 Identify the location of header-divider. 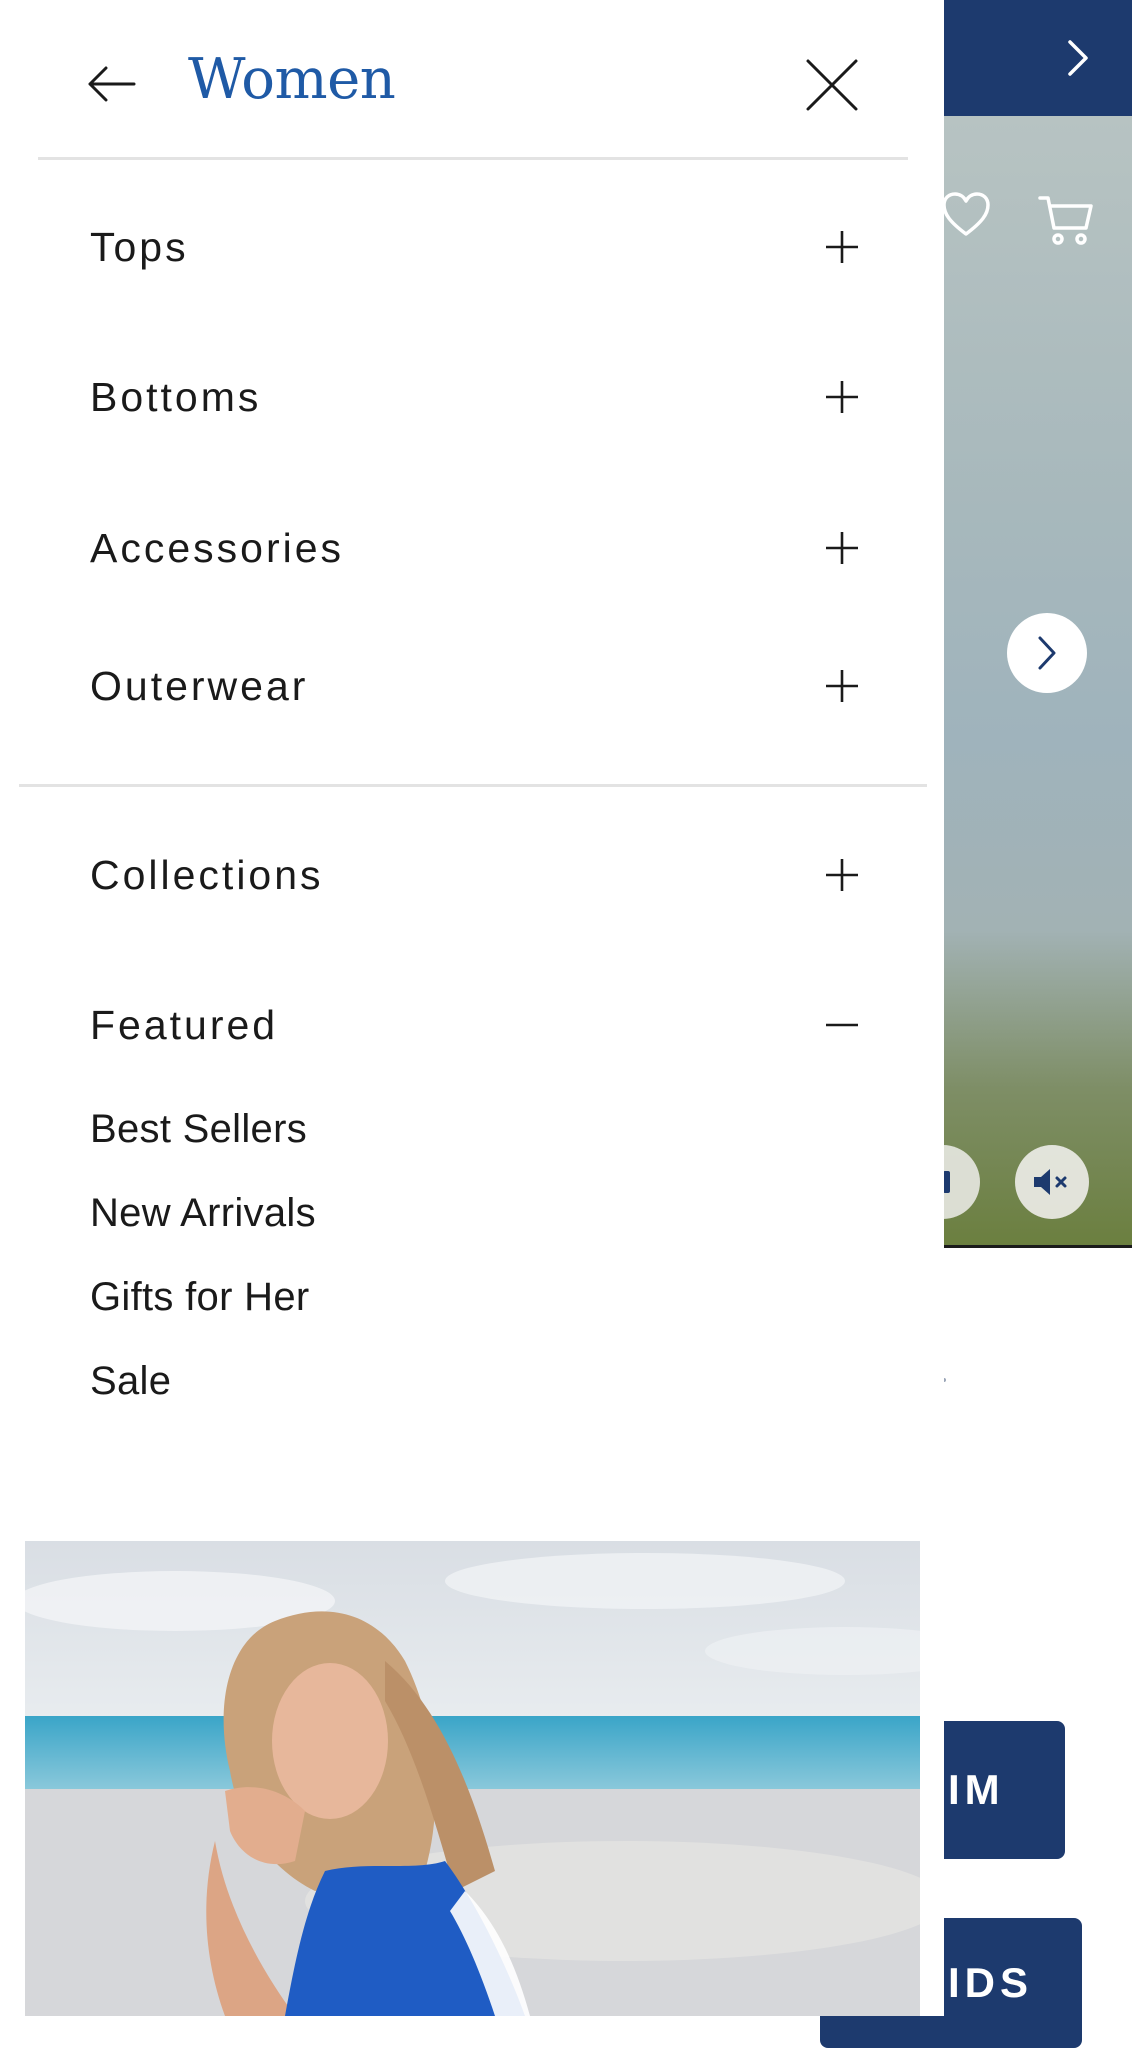
(473, 158).